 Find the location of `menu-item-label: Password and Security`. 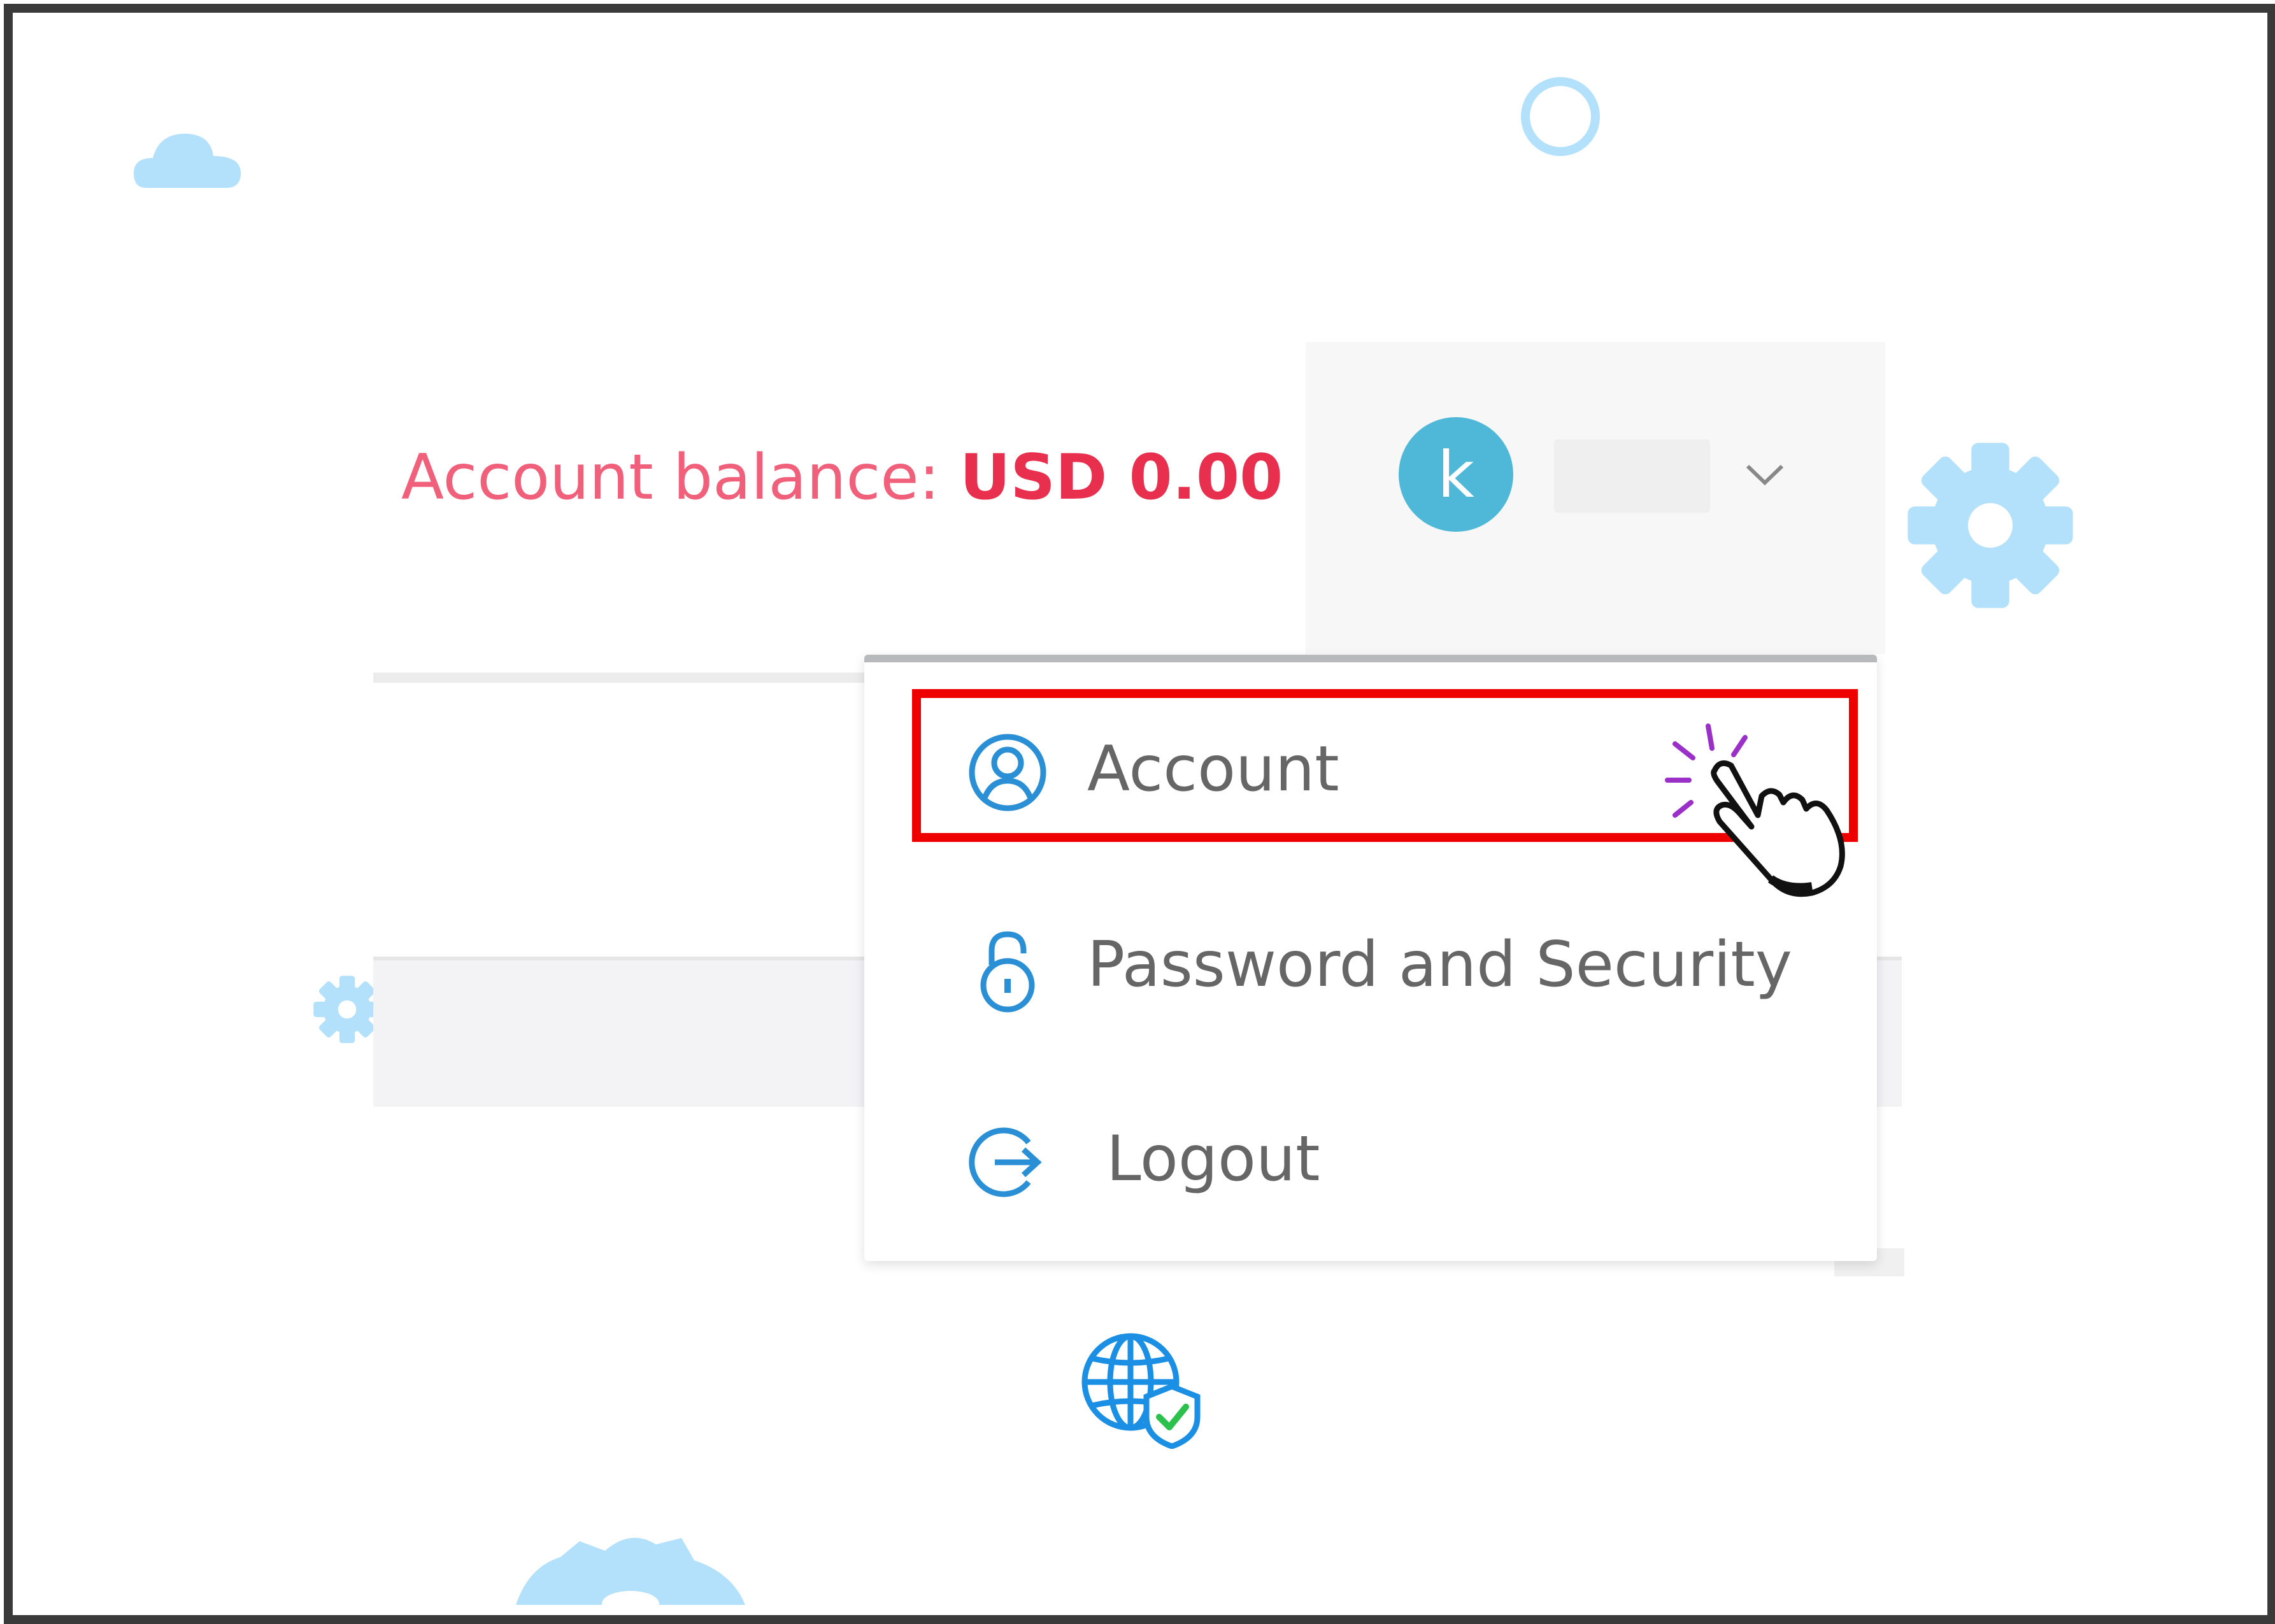

menu-item-label: Password and Security is located at coordinates (1439, 965).